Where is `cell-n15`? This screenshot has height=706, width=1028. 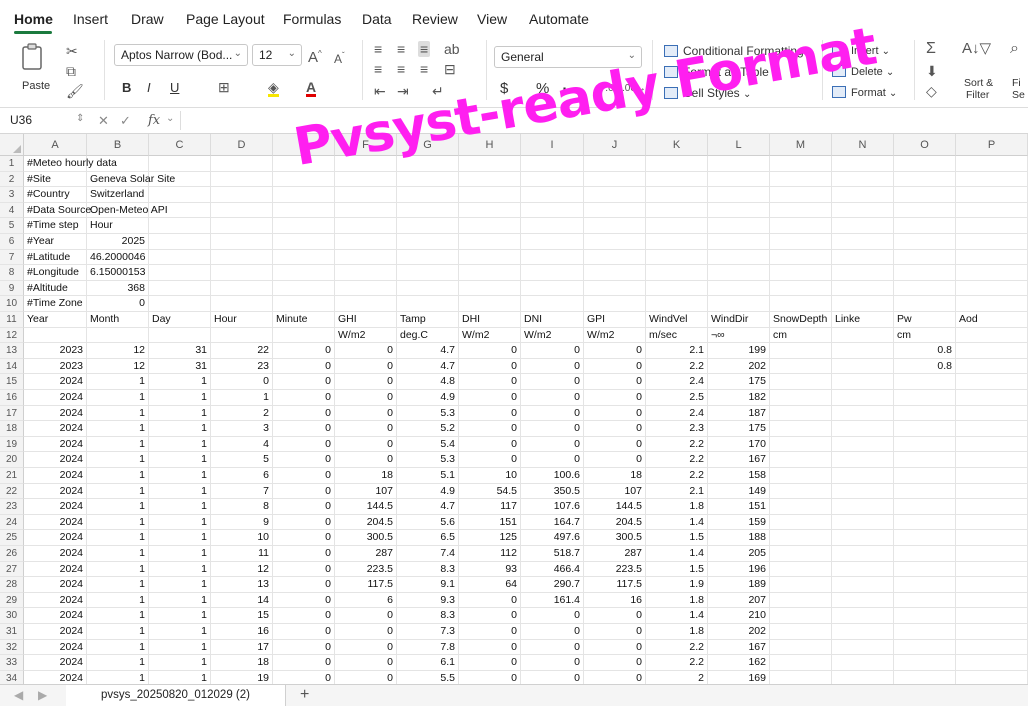 cell-n15 is located at coordinates (863, 382).